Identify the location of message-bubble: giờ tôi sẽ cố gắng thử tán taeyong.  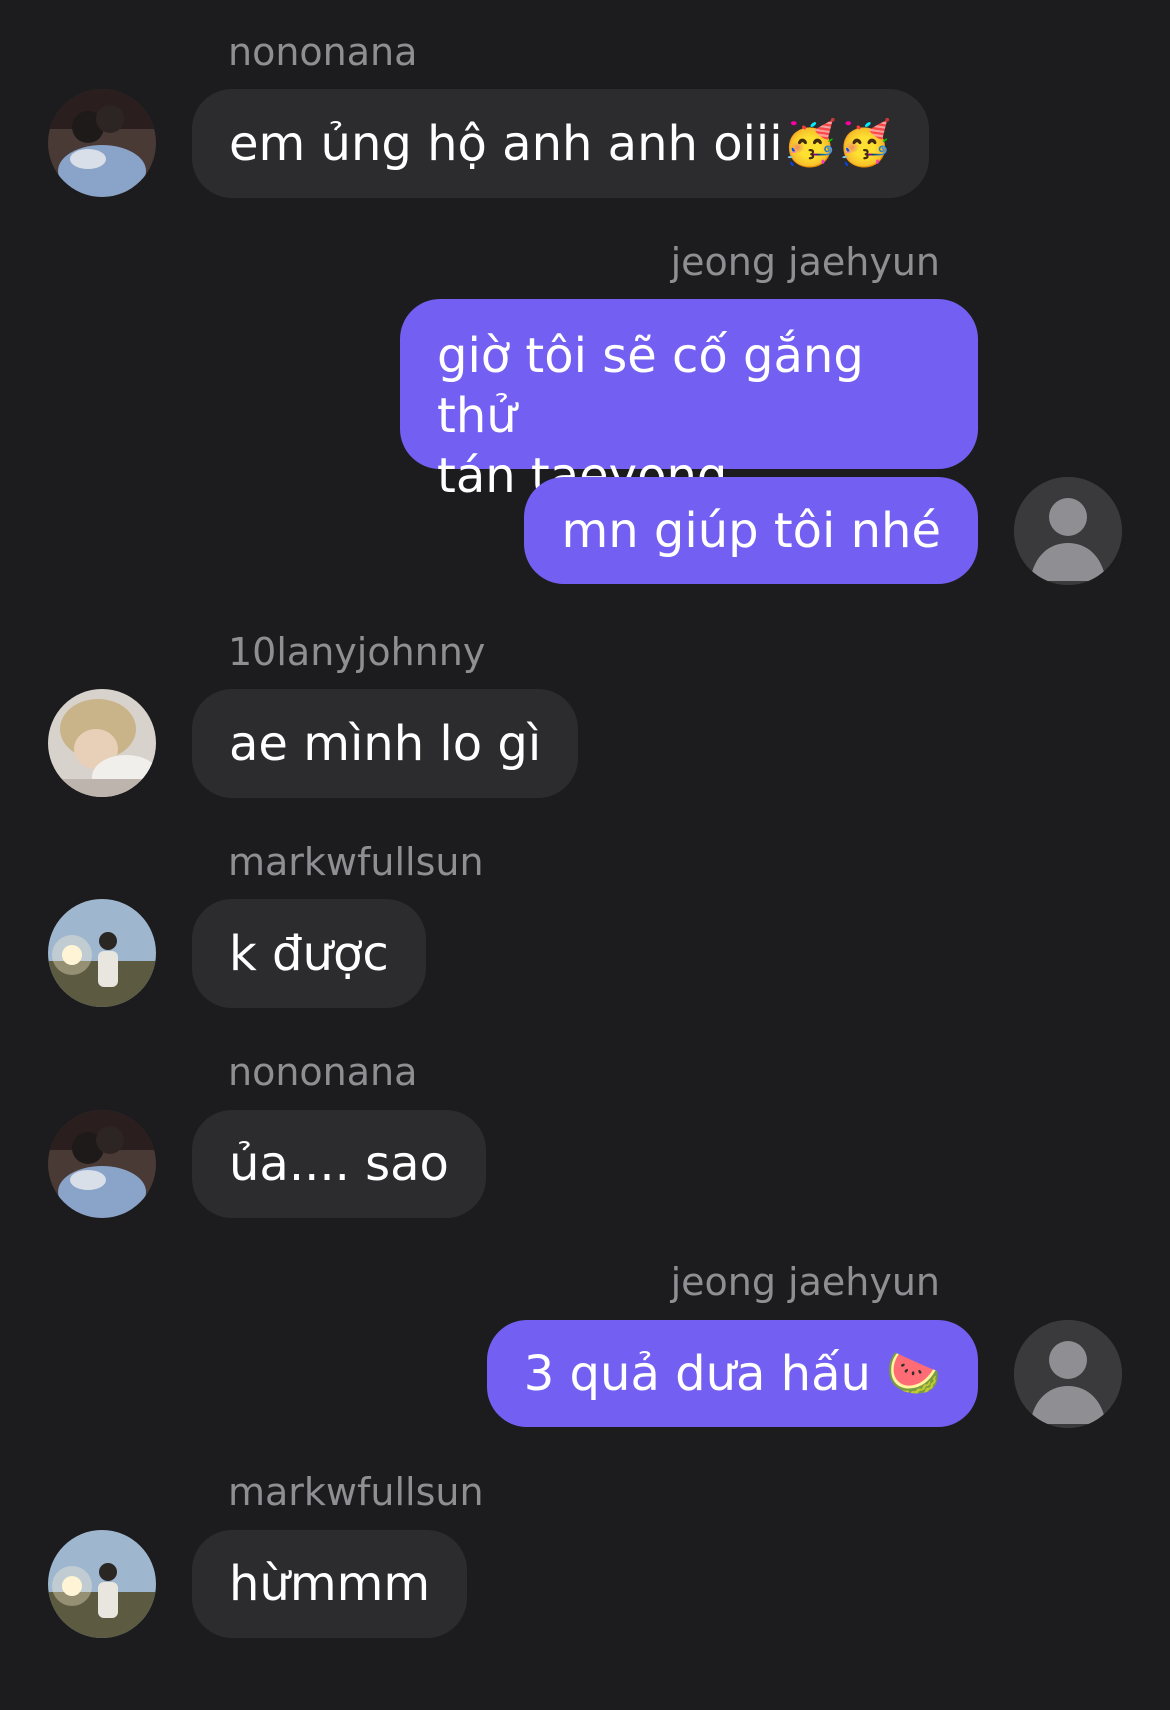
(689, 401).